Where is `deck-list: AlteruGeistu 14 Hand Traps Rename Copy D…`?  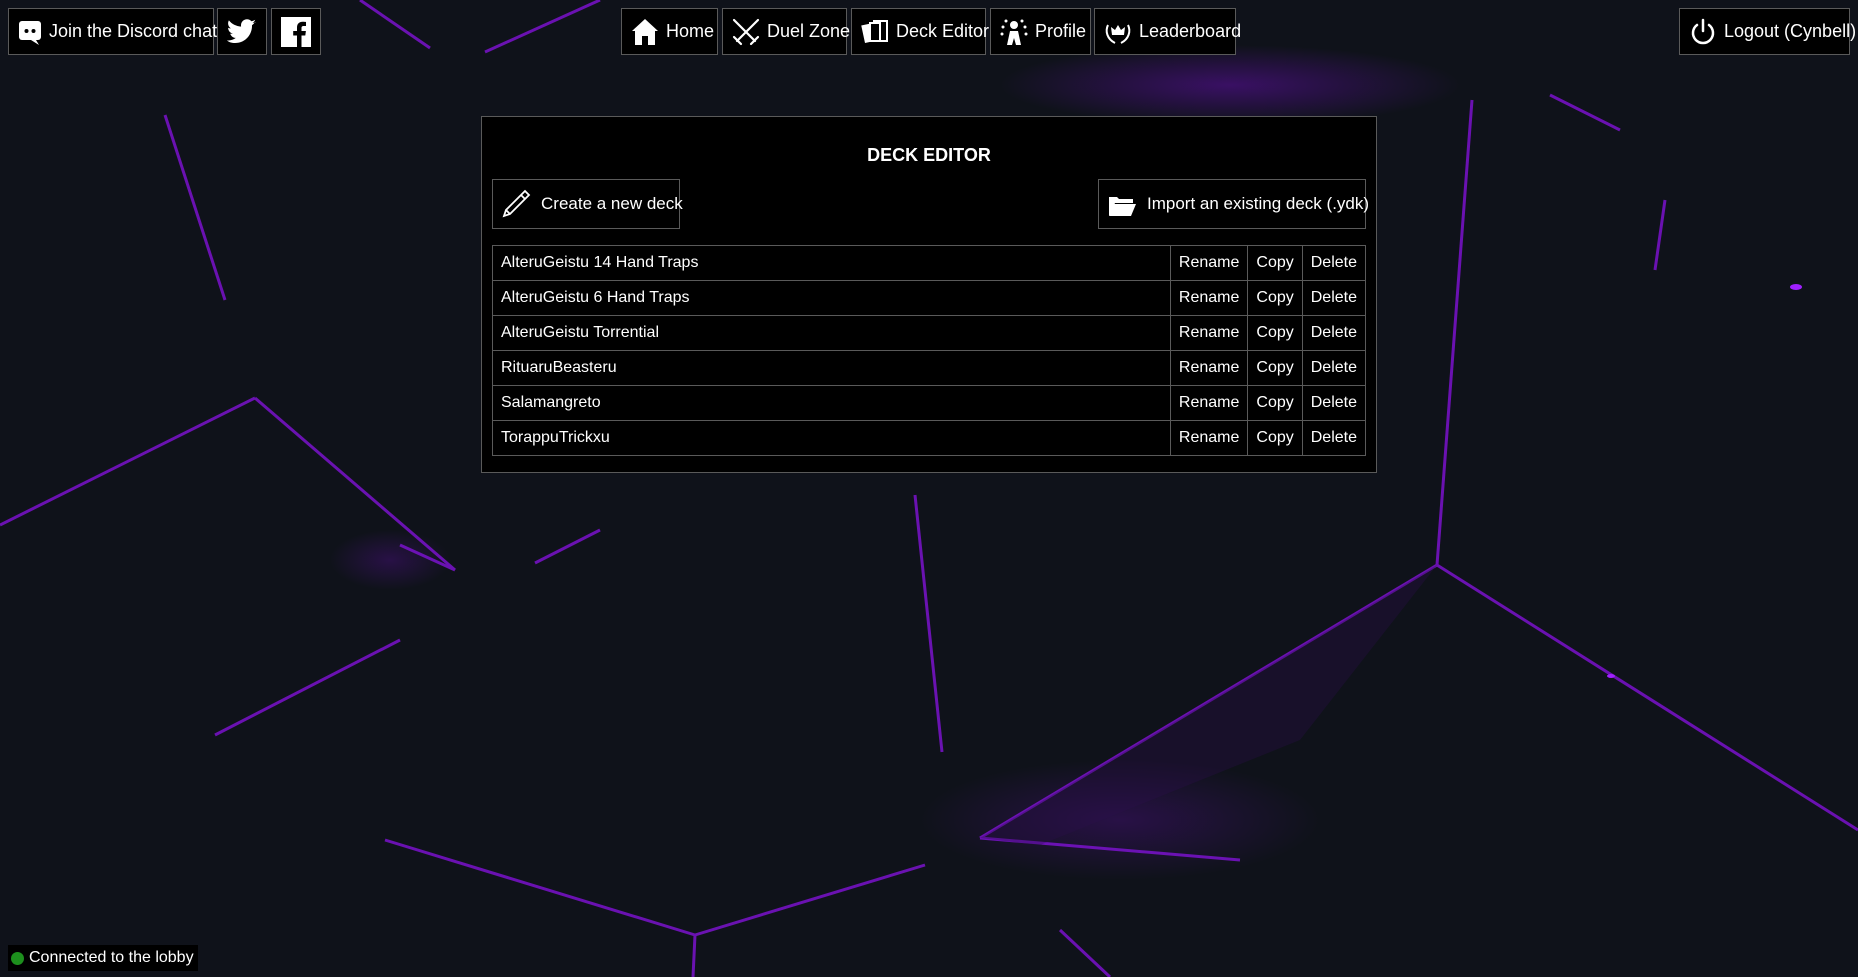 deck-list: AlteruGeistu 14 Hand Traps Rename Copy D… is located at coordinates (929, 350).